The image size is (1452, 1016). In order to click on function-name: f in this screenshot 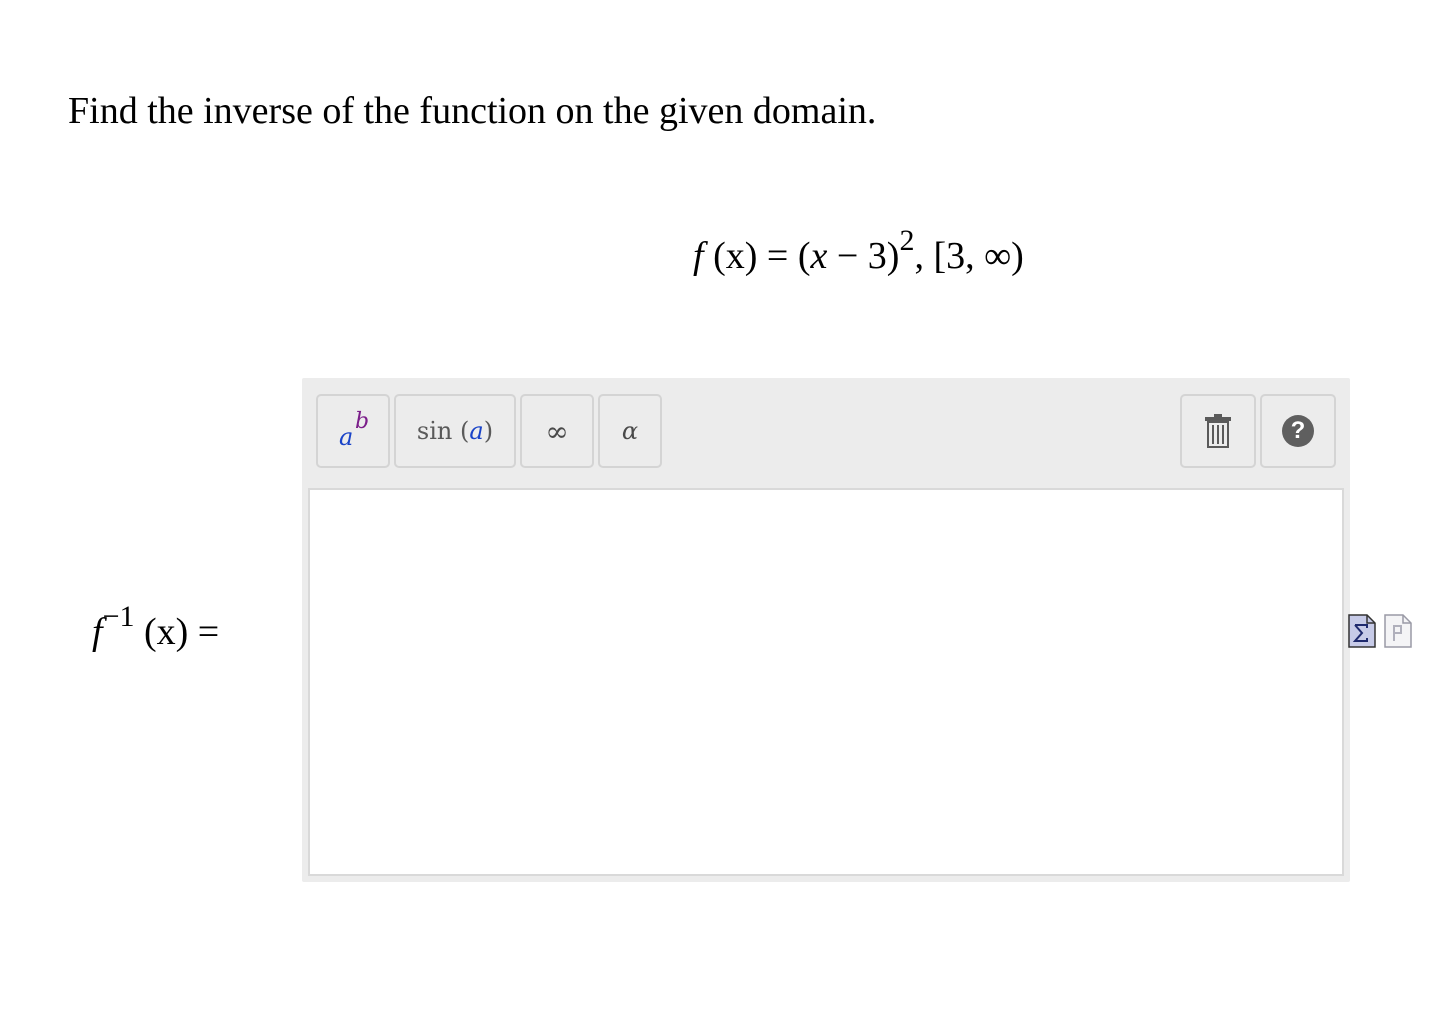, I will do `click(698, 256)`.